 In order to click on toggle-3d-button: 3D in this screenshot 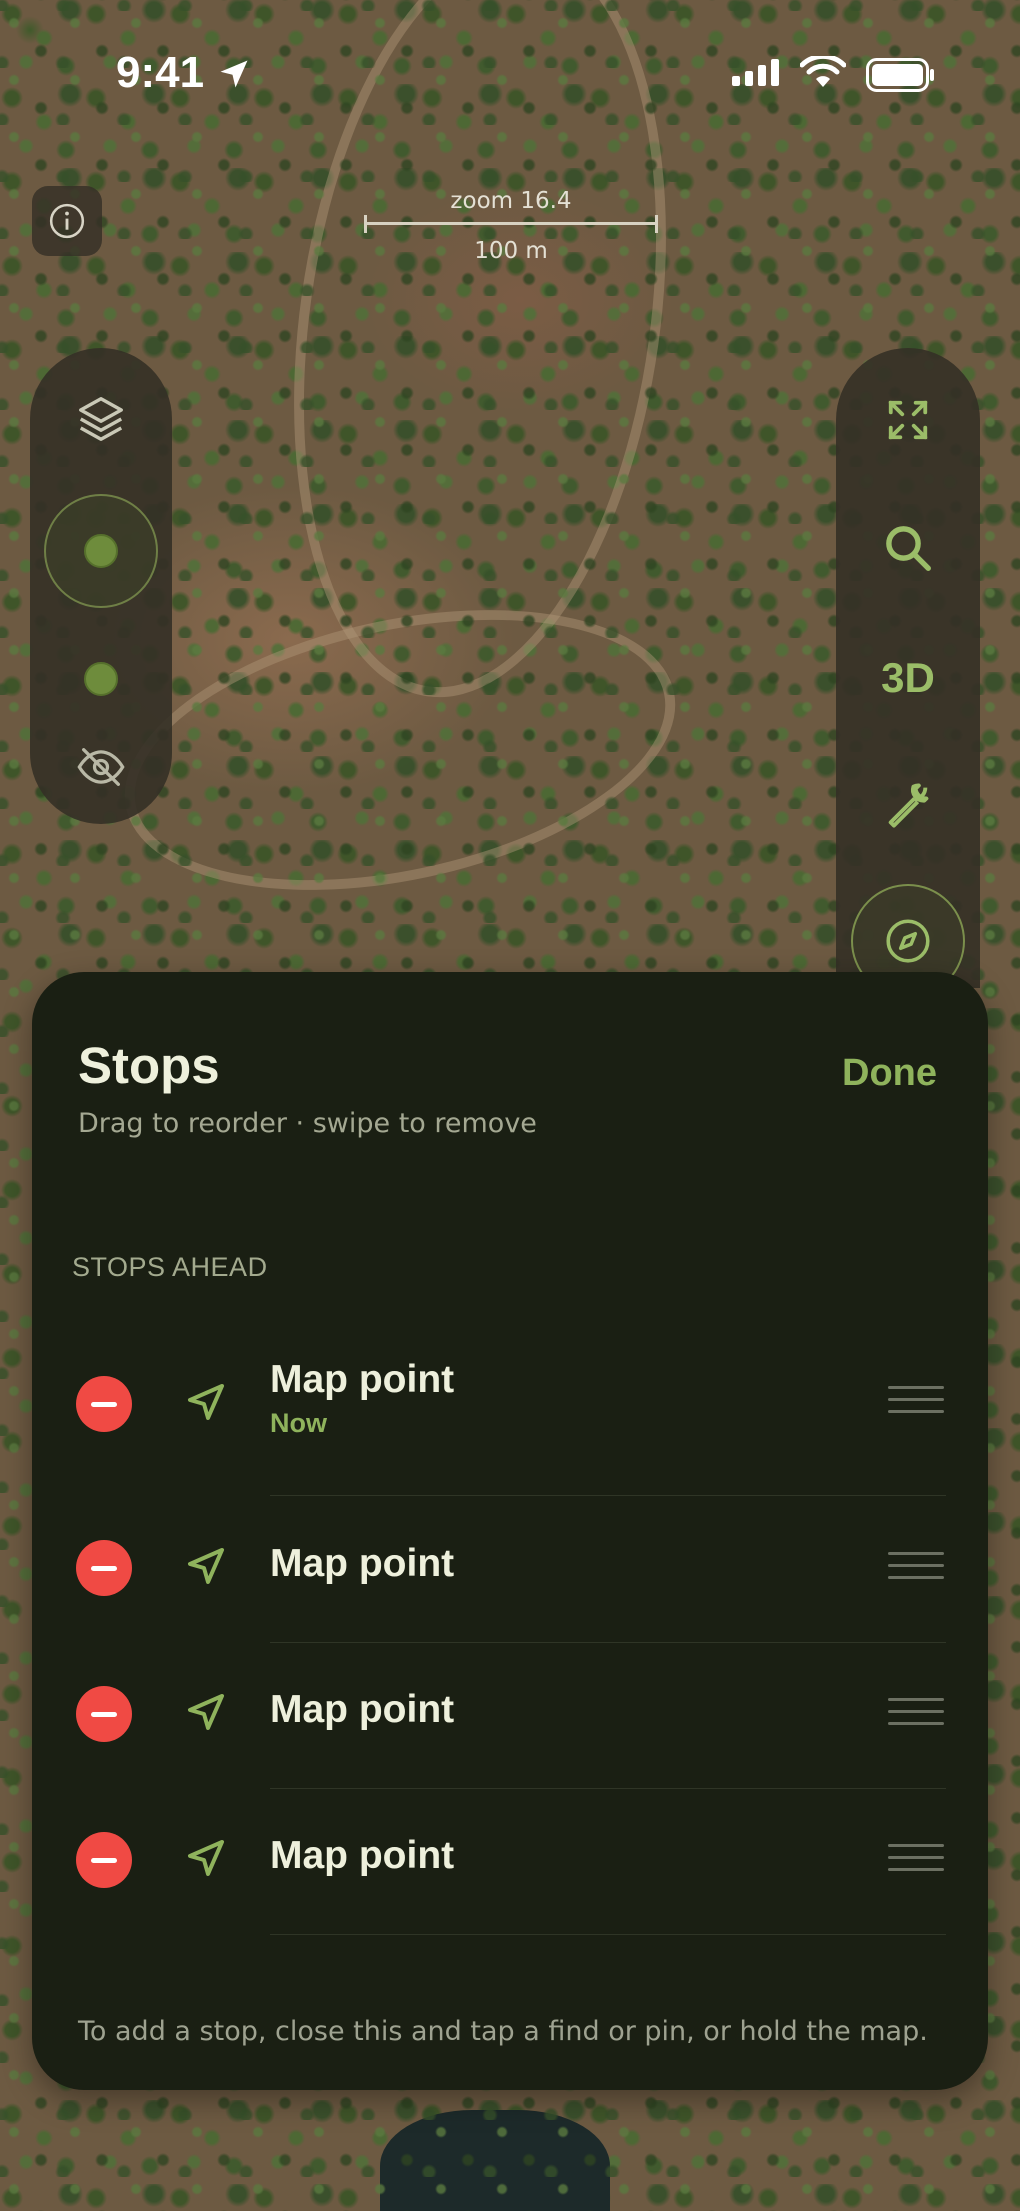, I will do `click(908, 678)`.